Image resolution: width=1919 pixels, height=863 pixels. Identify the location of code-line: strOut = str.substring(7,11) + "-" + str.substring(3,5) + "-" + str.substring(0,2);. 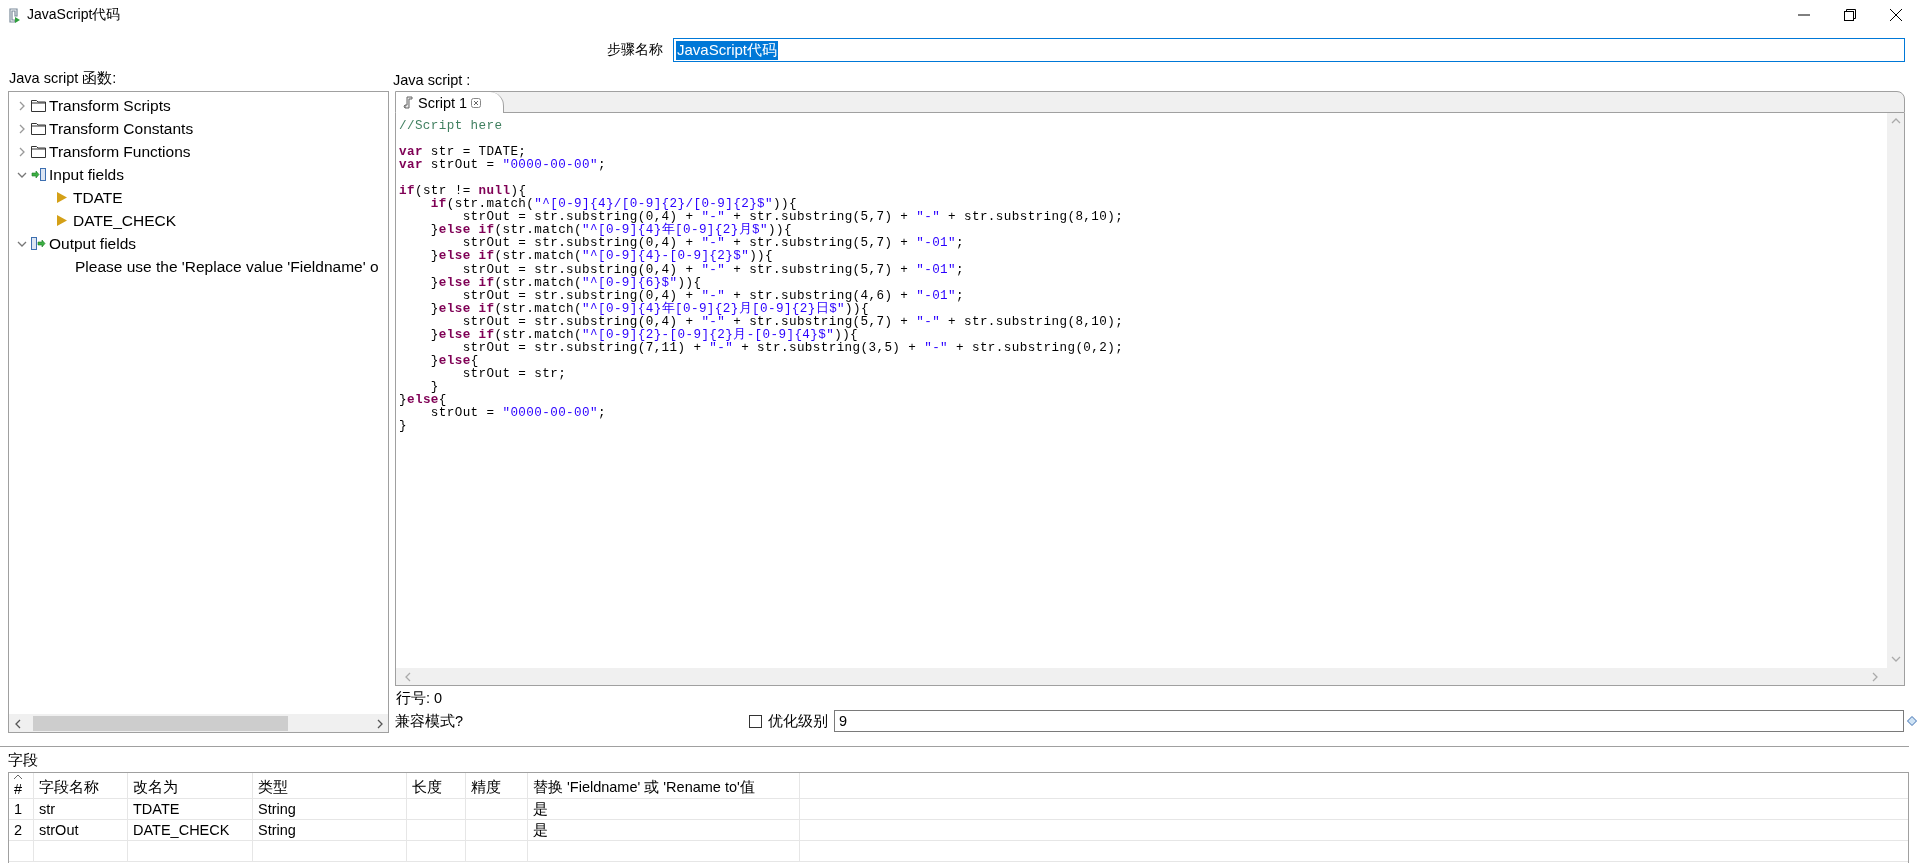
(793, 348).